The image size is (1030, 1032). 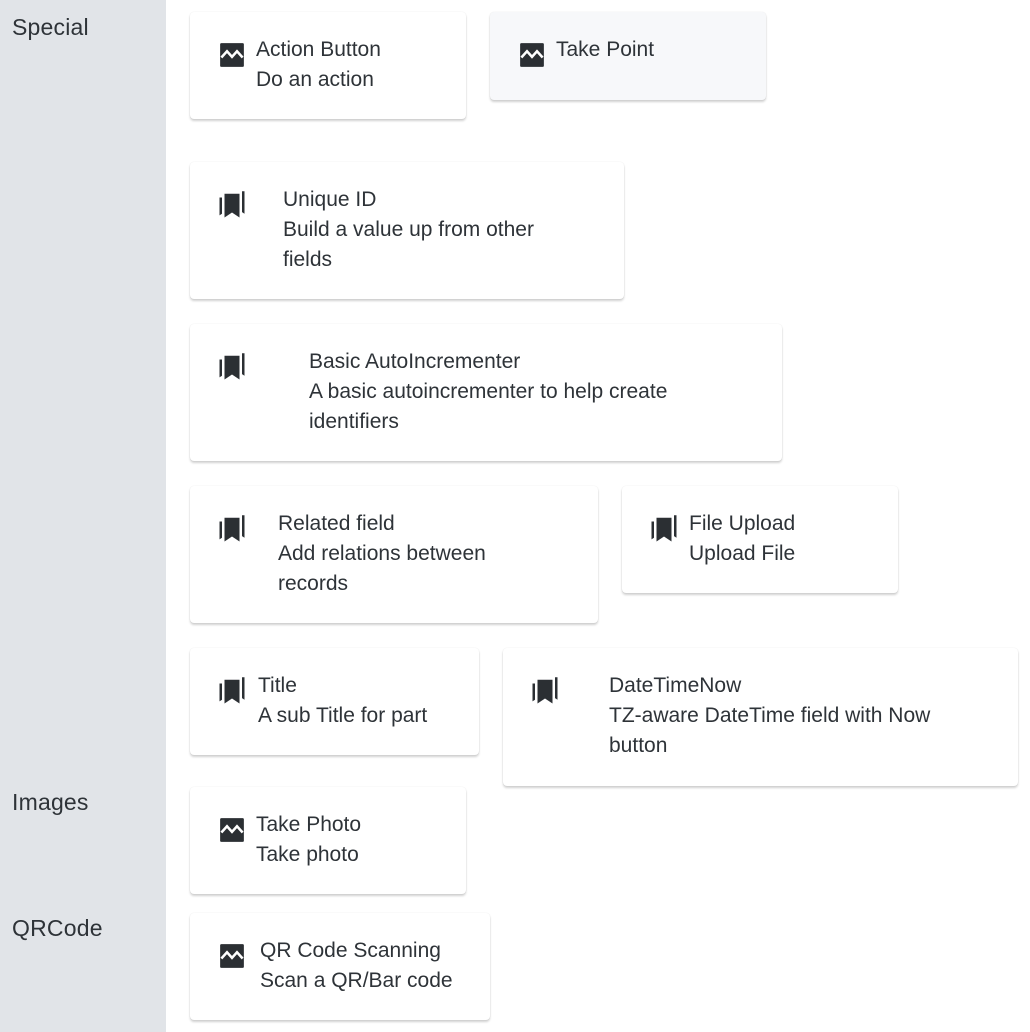 What do you see at coordinates (328, 840) in the screenshot?
I see `card-take-photo: Take Photo Take photo` at bounding box center [328, 840].